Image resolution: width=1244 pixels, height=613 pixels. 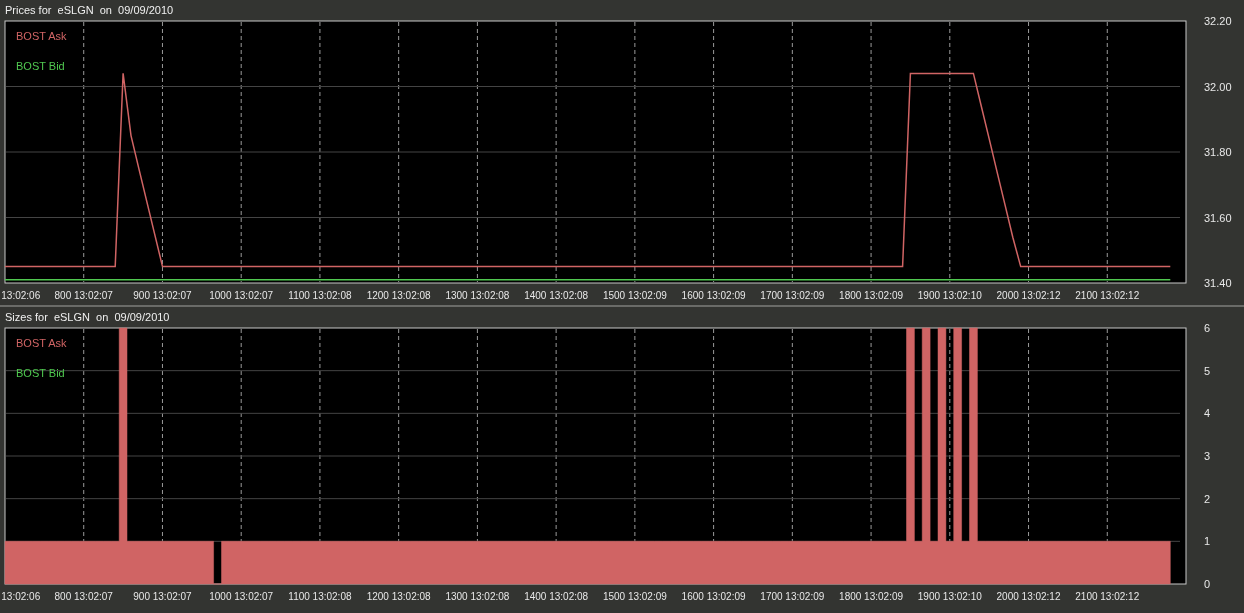 I want to click on axis-tick-label: 31.80, so click(x=1218, y=152).